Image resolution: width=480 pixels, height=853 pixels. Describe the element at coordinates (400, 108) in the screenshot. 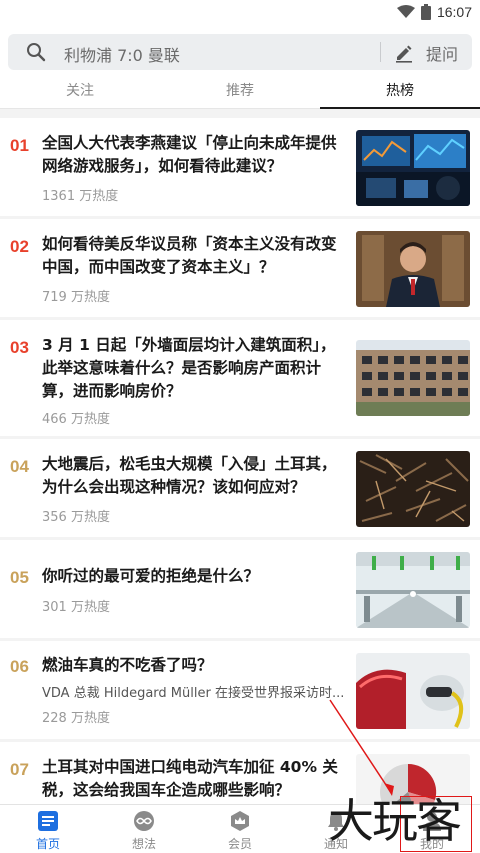

I see `active-tab-indicator` at that location.